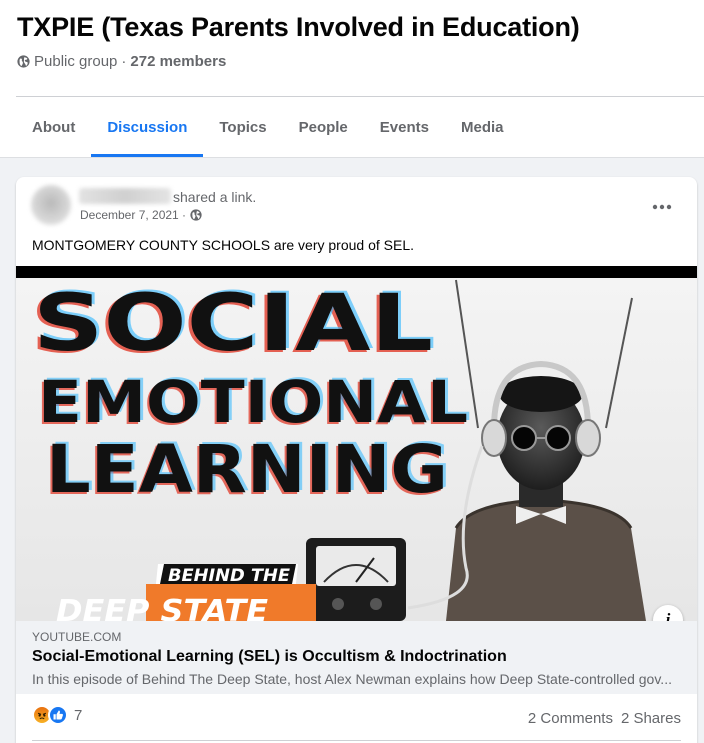  Describe the element at coordinates (23, 61) in the screenshot. I see `globe-icon` at that location.